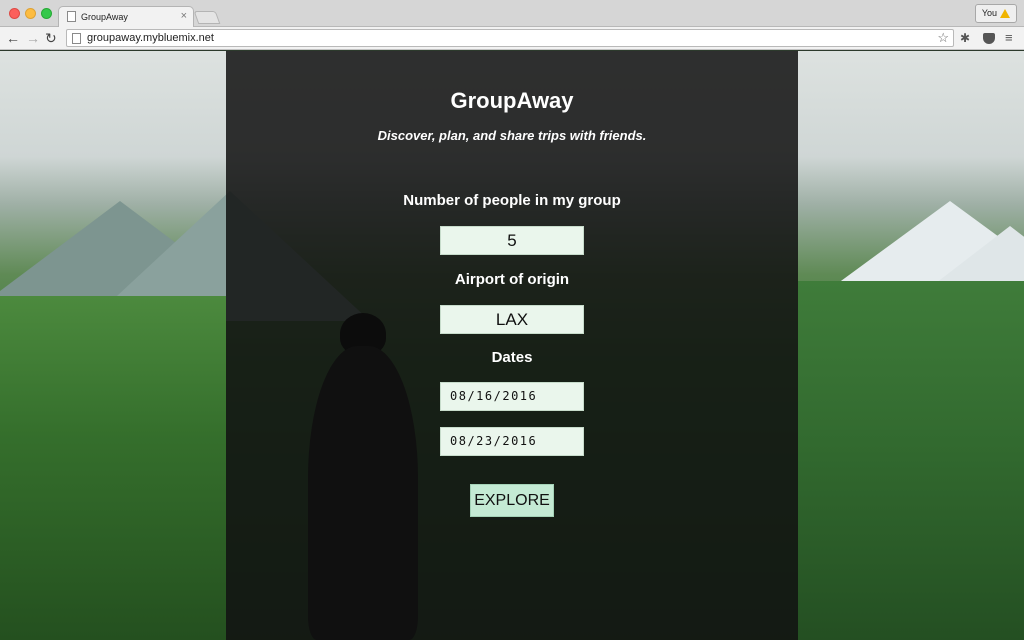  What do you see at coordinates (150, 38) in the screenshot?
I see `url-text: groupaway.mybluemix.net` at bounding box center [150, 38].